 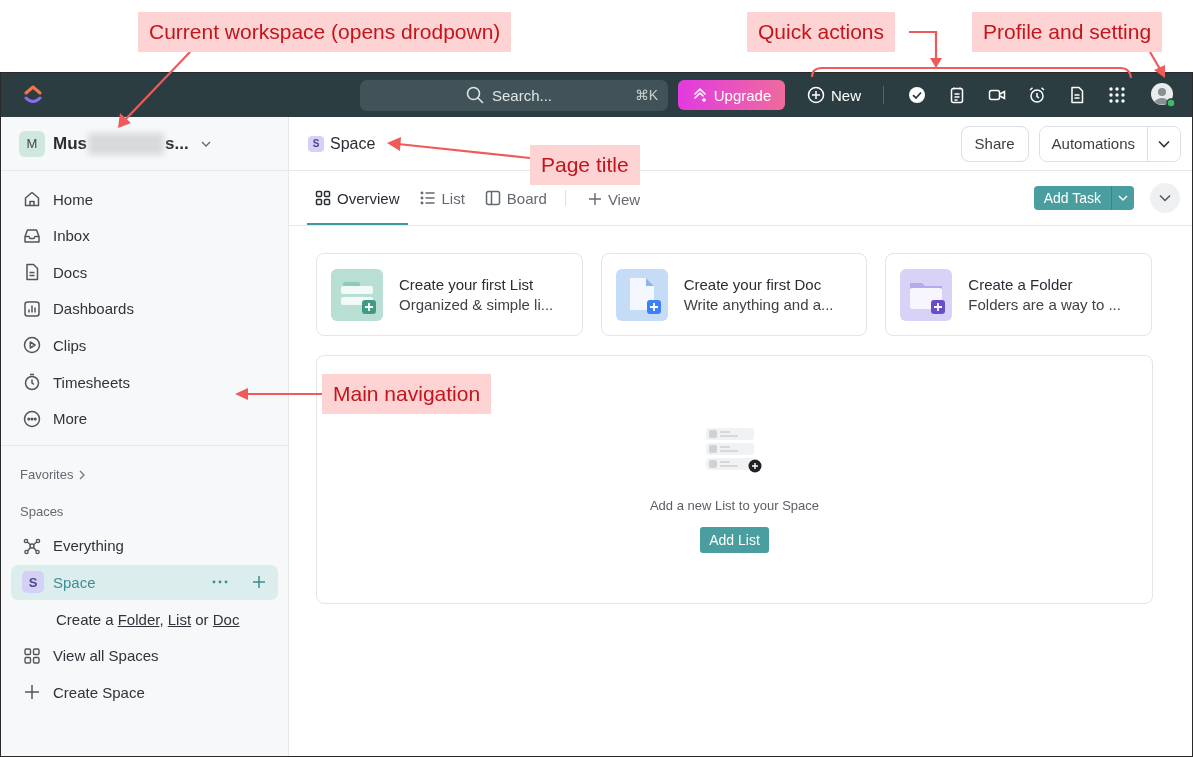 I want to click on view-tab: List, so click(x=442, y=198).